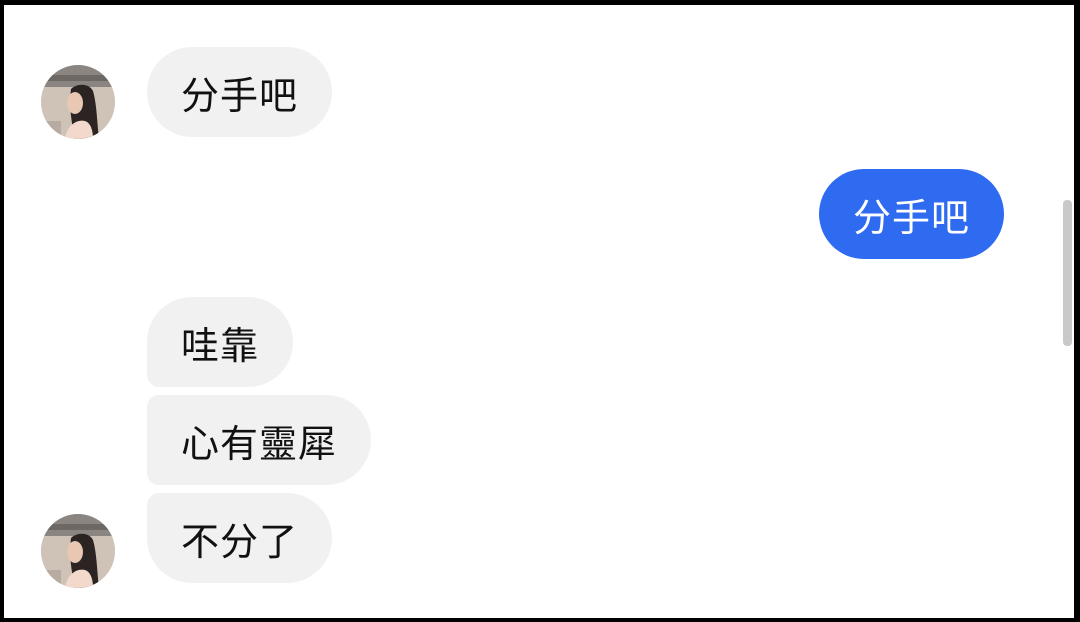 The height and width of the screenshot is (622, 1080). Describe the element at coordinates (240, 92) in the screenshot. I see `incoming-message: 分手吧` at that location.